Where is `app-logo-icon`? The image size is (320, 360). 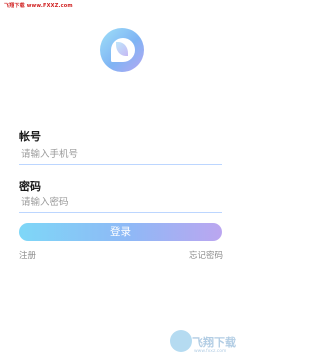 app-logo-icon is located at coordinates (122, 50).